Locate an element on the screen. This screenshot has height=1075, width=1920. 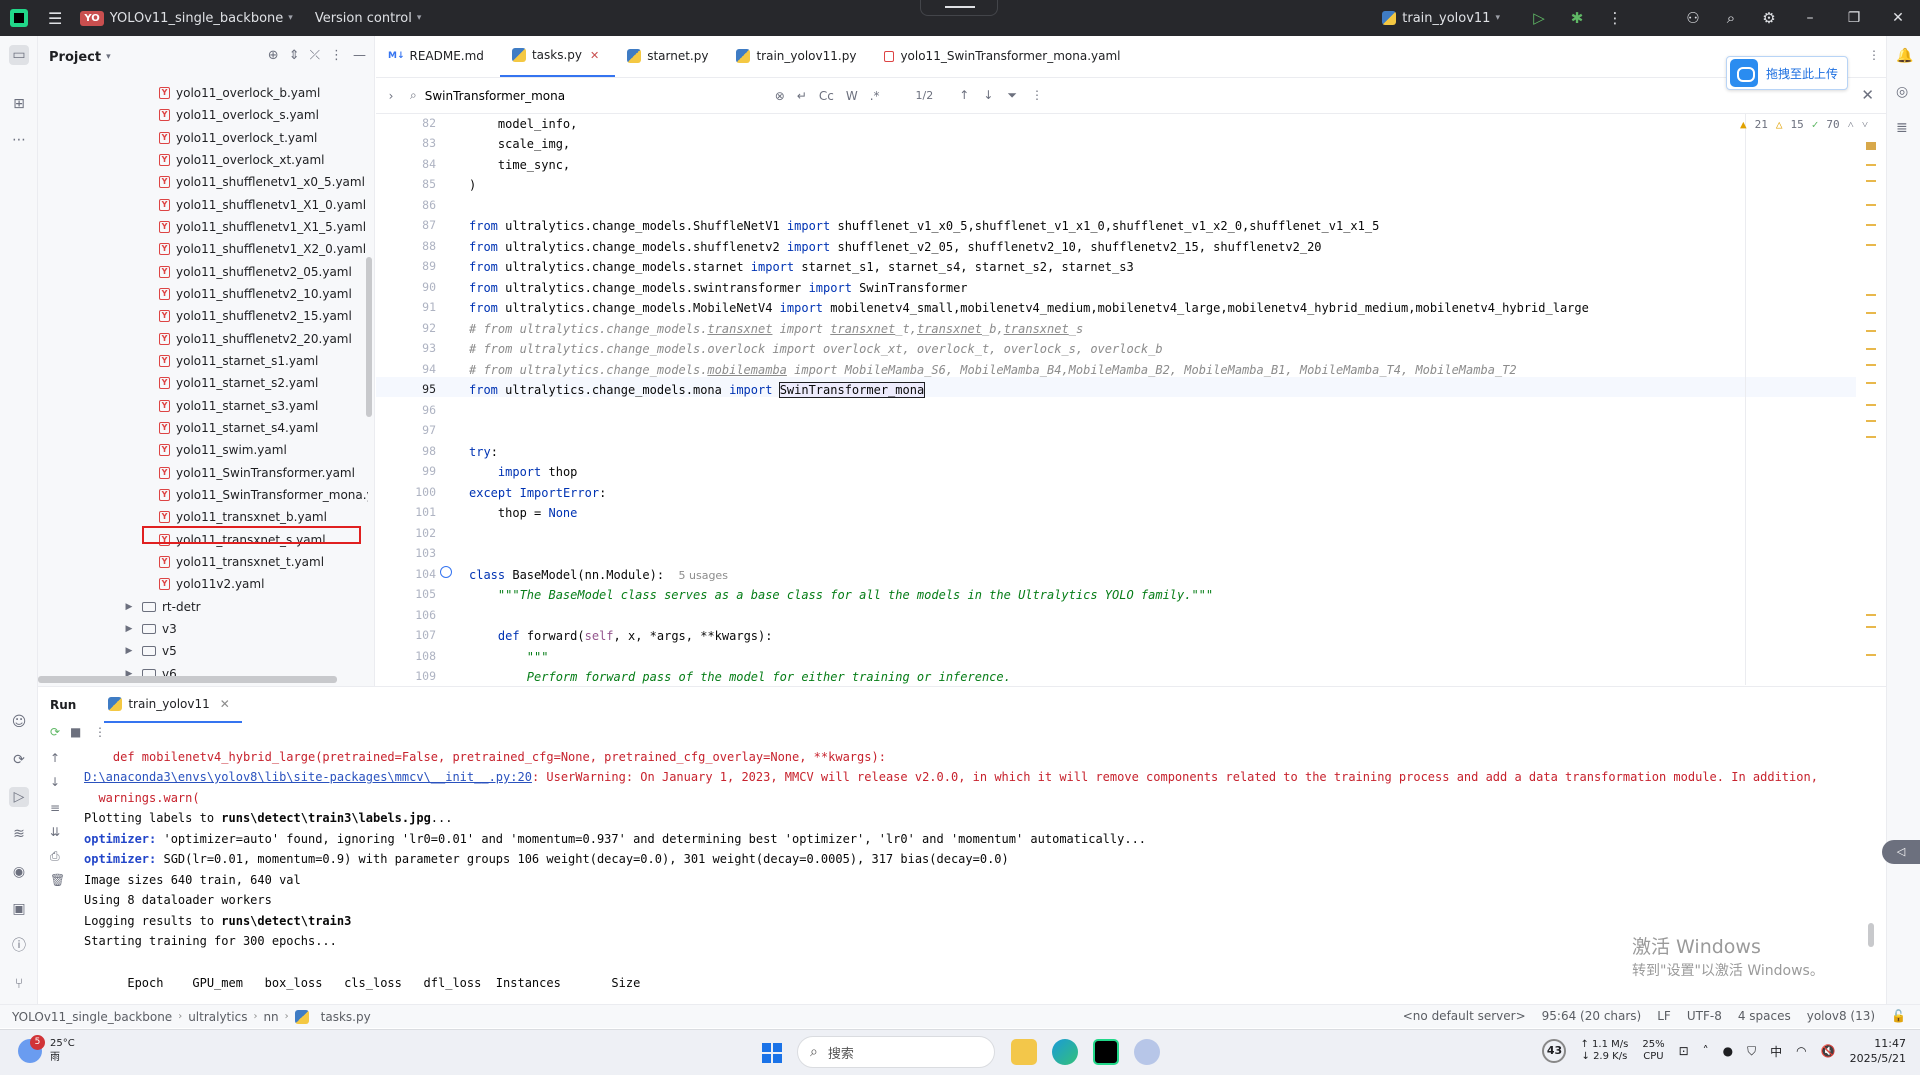
layers-icon: ≋ is located at coordinates (19, 834).